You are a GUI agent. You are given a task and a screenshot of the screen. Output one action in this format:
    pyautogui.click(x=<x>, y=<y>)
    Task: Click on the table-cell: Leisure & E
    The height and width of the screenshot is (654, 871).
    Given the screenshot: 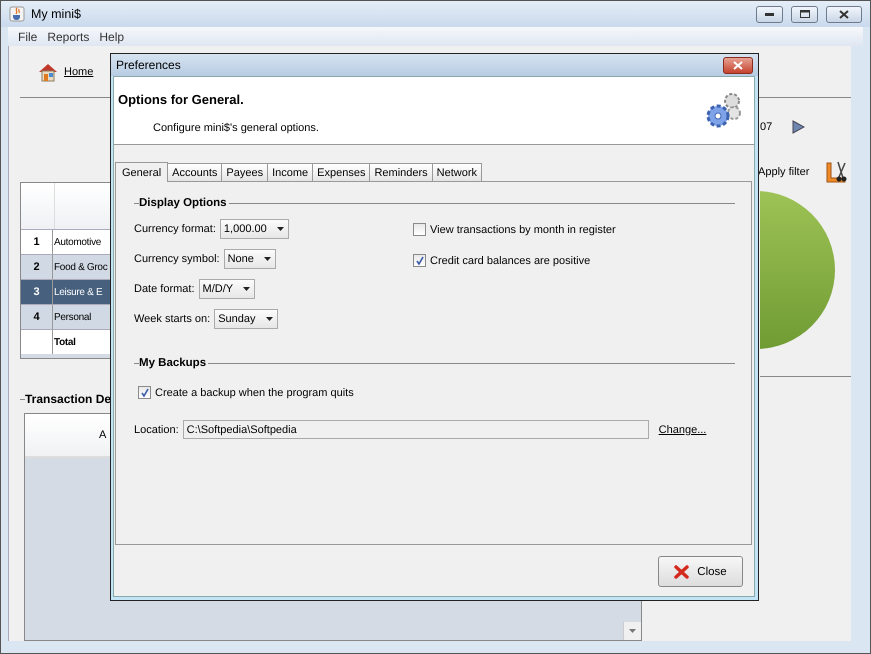 What is the action you would take?
    pyautogui.click(x=78, y=292)
    